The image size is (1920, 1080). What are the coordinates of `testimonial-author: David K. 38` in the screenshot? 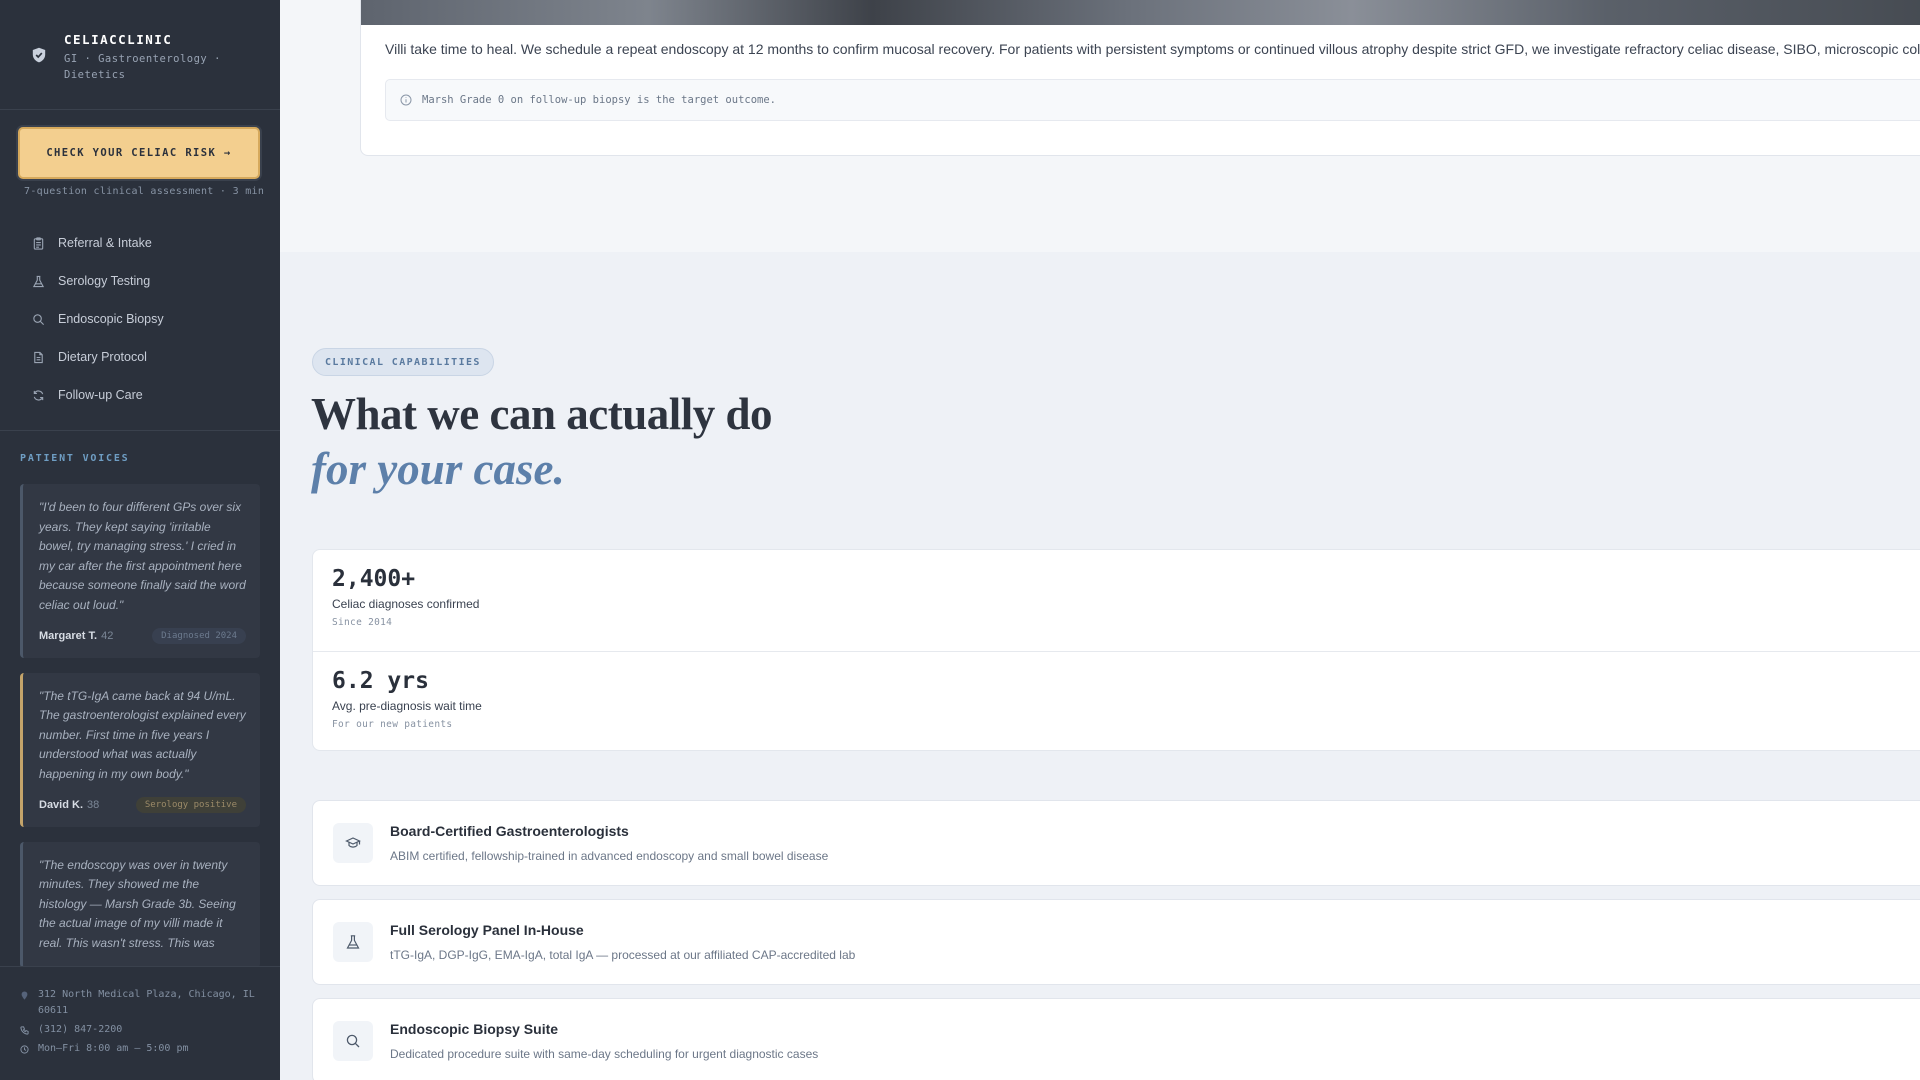 It's located at (69, 804).